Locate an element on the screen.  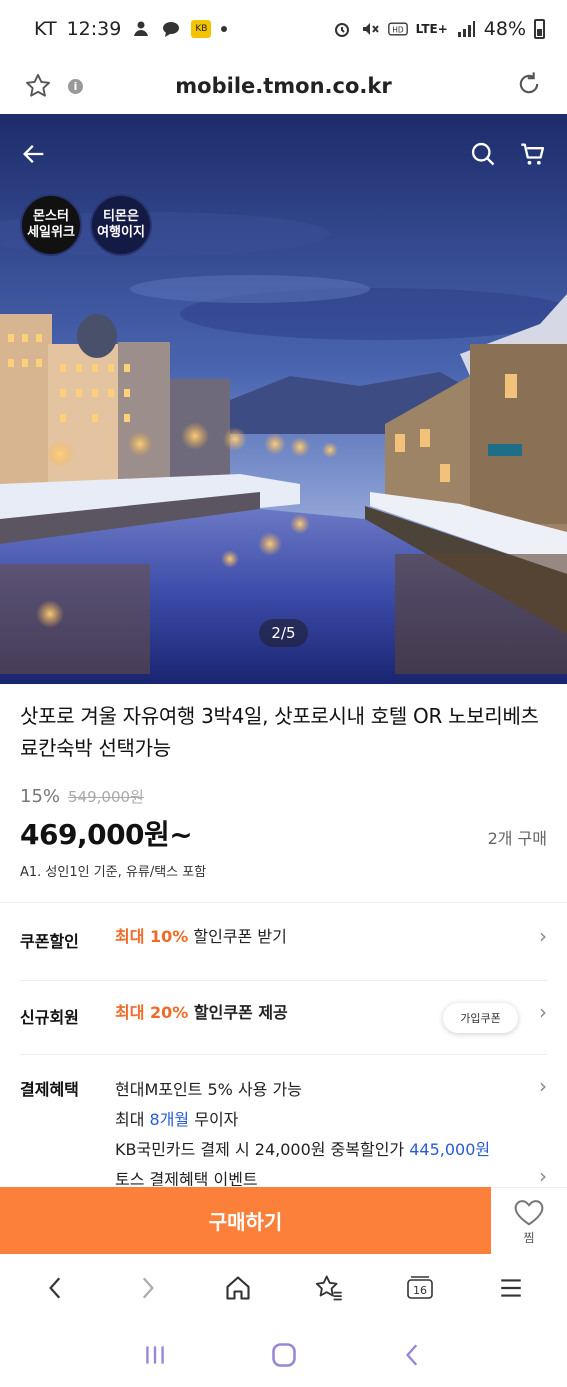
tabs-icon: 16 is located at coordinates (420, 1287).